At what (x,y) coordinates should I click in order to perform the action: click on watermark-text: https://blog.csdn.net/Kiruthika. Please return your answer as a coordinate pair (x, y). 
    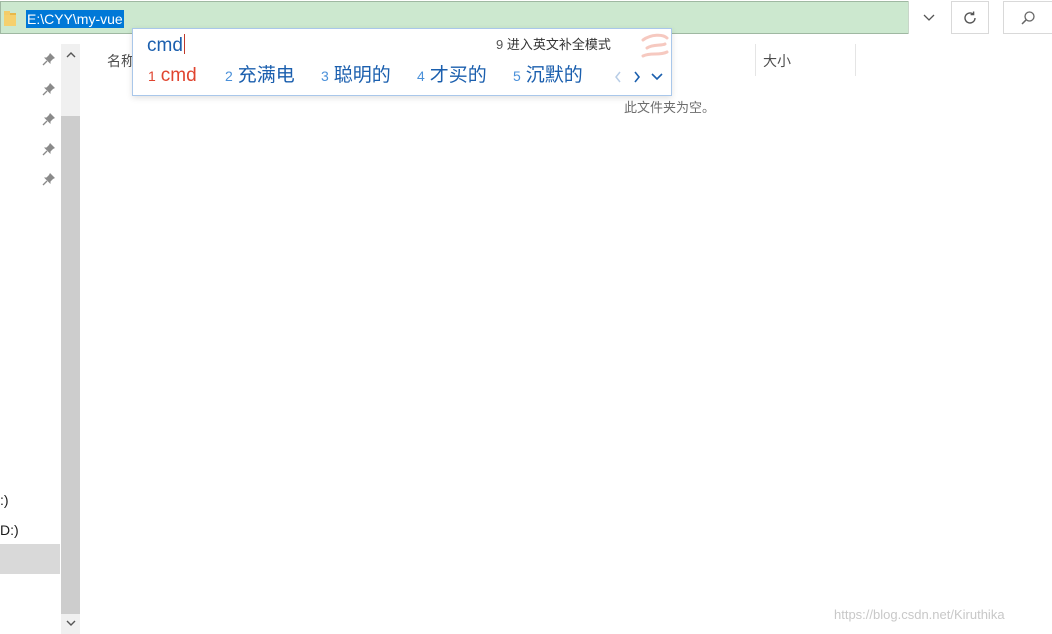
    Looking at the image, I should click on (919, 614).